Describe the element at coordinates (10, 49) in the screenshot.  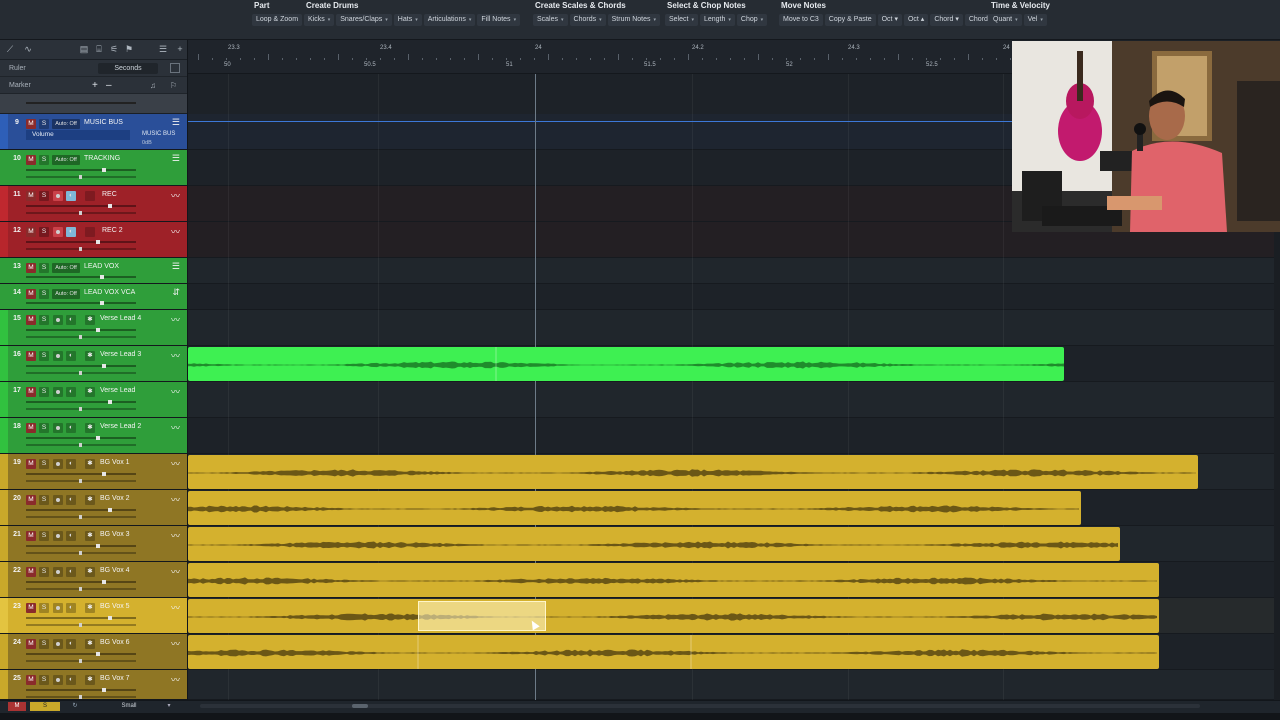
I see `tools-icon: ⟋` at that location.